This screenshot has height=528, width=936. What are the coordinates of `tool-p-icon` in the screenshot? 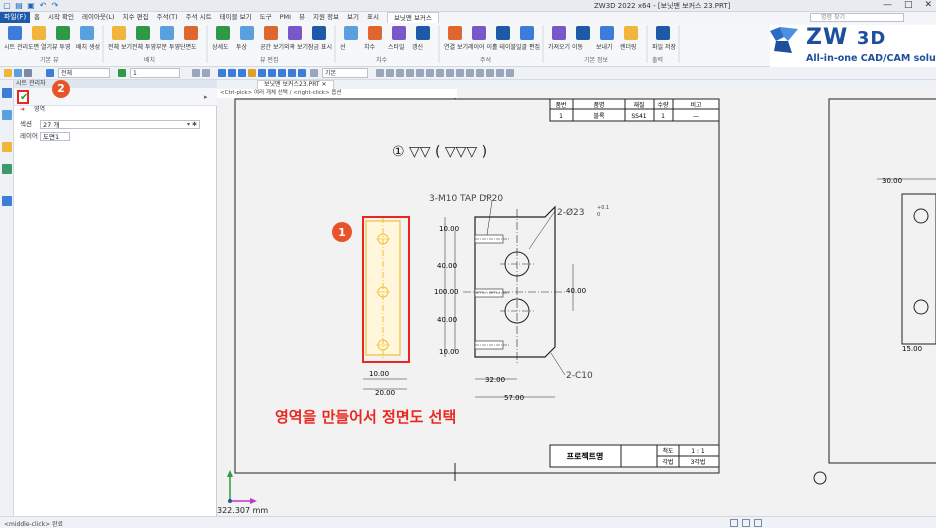 It's located at (430, 73).